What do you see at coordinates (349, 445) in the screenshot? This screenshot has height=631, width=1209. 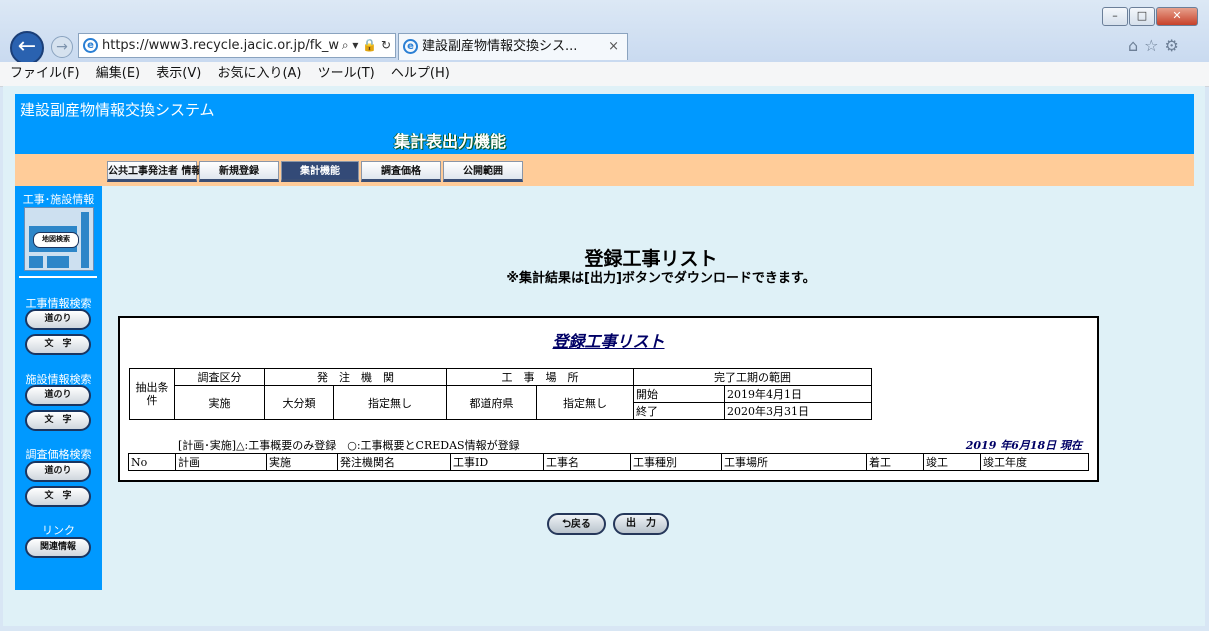 I see `status-legend: [計画･実施]△:工事概要のみ登録 ○:工事概要とCREDAS情報が登録` at bounding box center [349, 445].